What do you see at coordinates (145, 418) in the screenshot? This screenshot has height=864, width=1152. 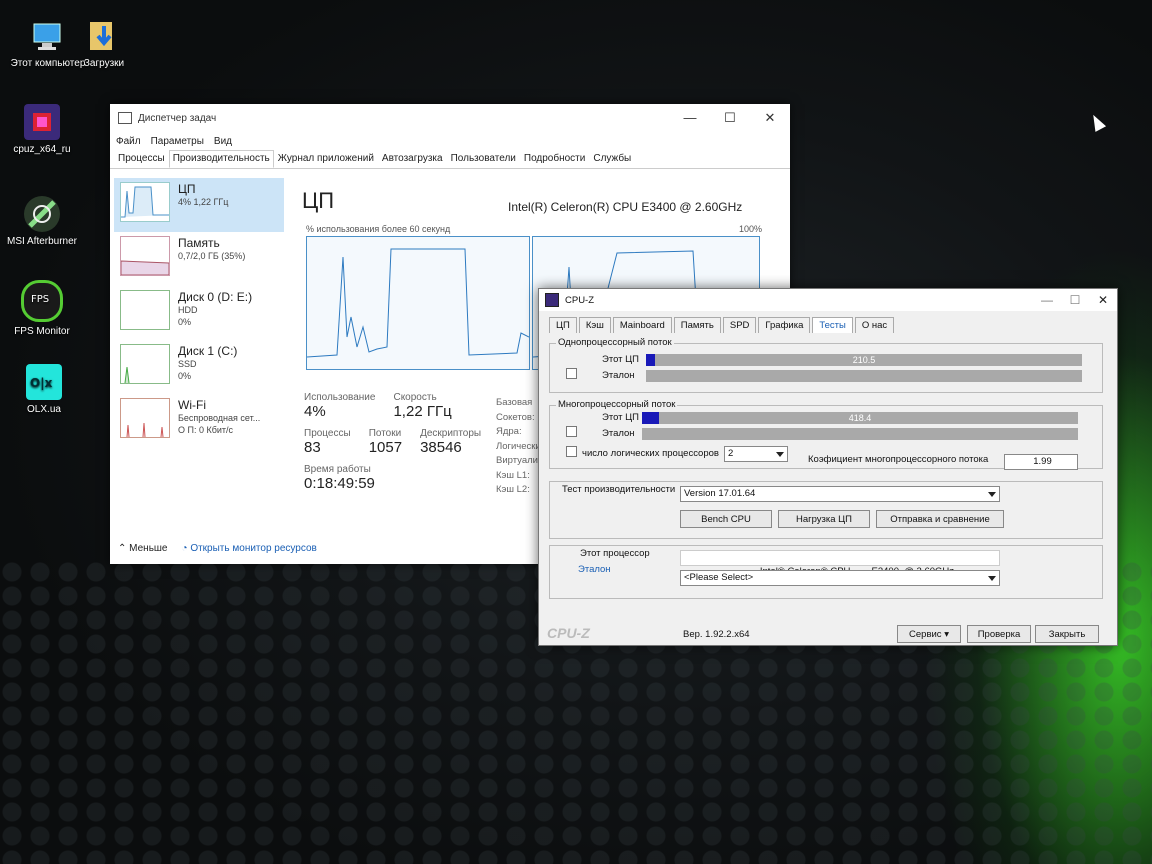 I see `wifi-mini-graph` at bounding box center [145, 418].